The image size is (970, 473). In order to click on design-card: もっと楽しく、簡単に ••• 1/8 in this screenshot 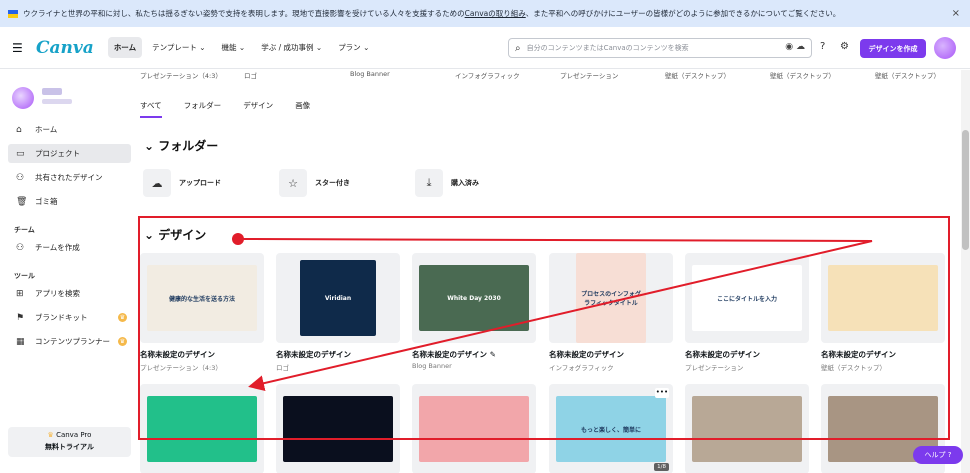, I will do `click(611, 428)`.